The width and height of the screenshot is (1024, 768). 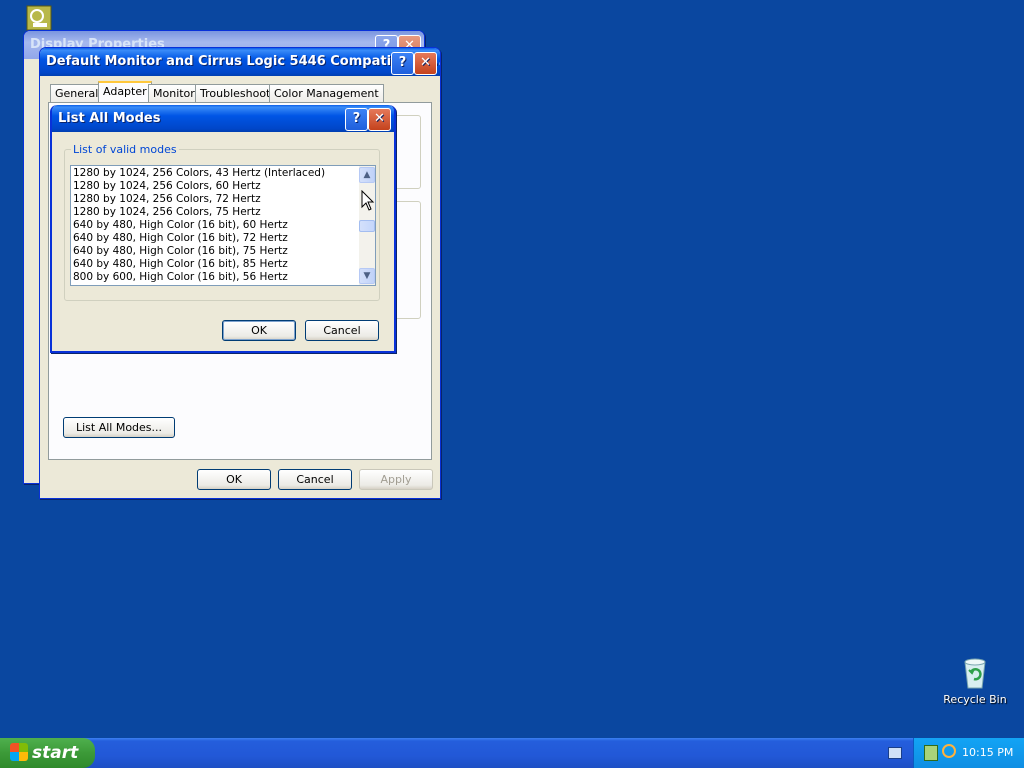 I want to click on dialog-ok-button: OK, so click(x=259, y=330).